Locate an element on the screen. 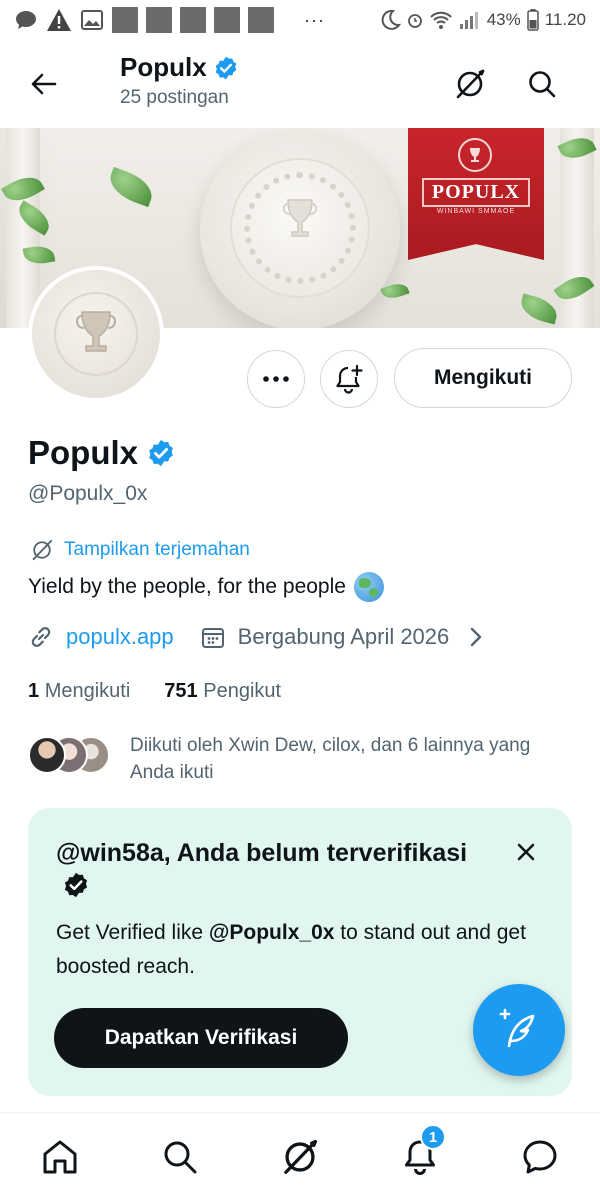 The image size is (600, 1200). status-left-icons: ··· is located at coordinates (169, 20).